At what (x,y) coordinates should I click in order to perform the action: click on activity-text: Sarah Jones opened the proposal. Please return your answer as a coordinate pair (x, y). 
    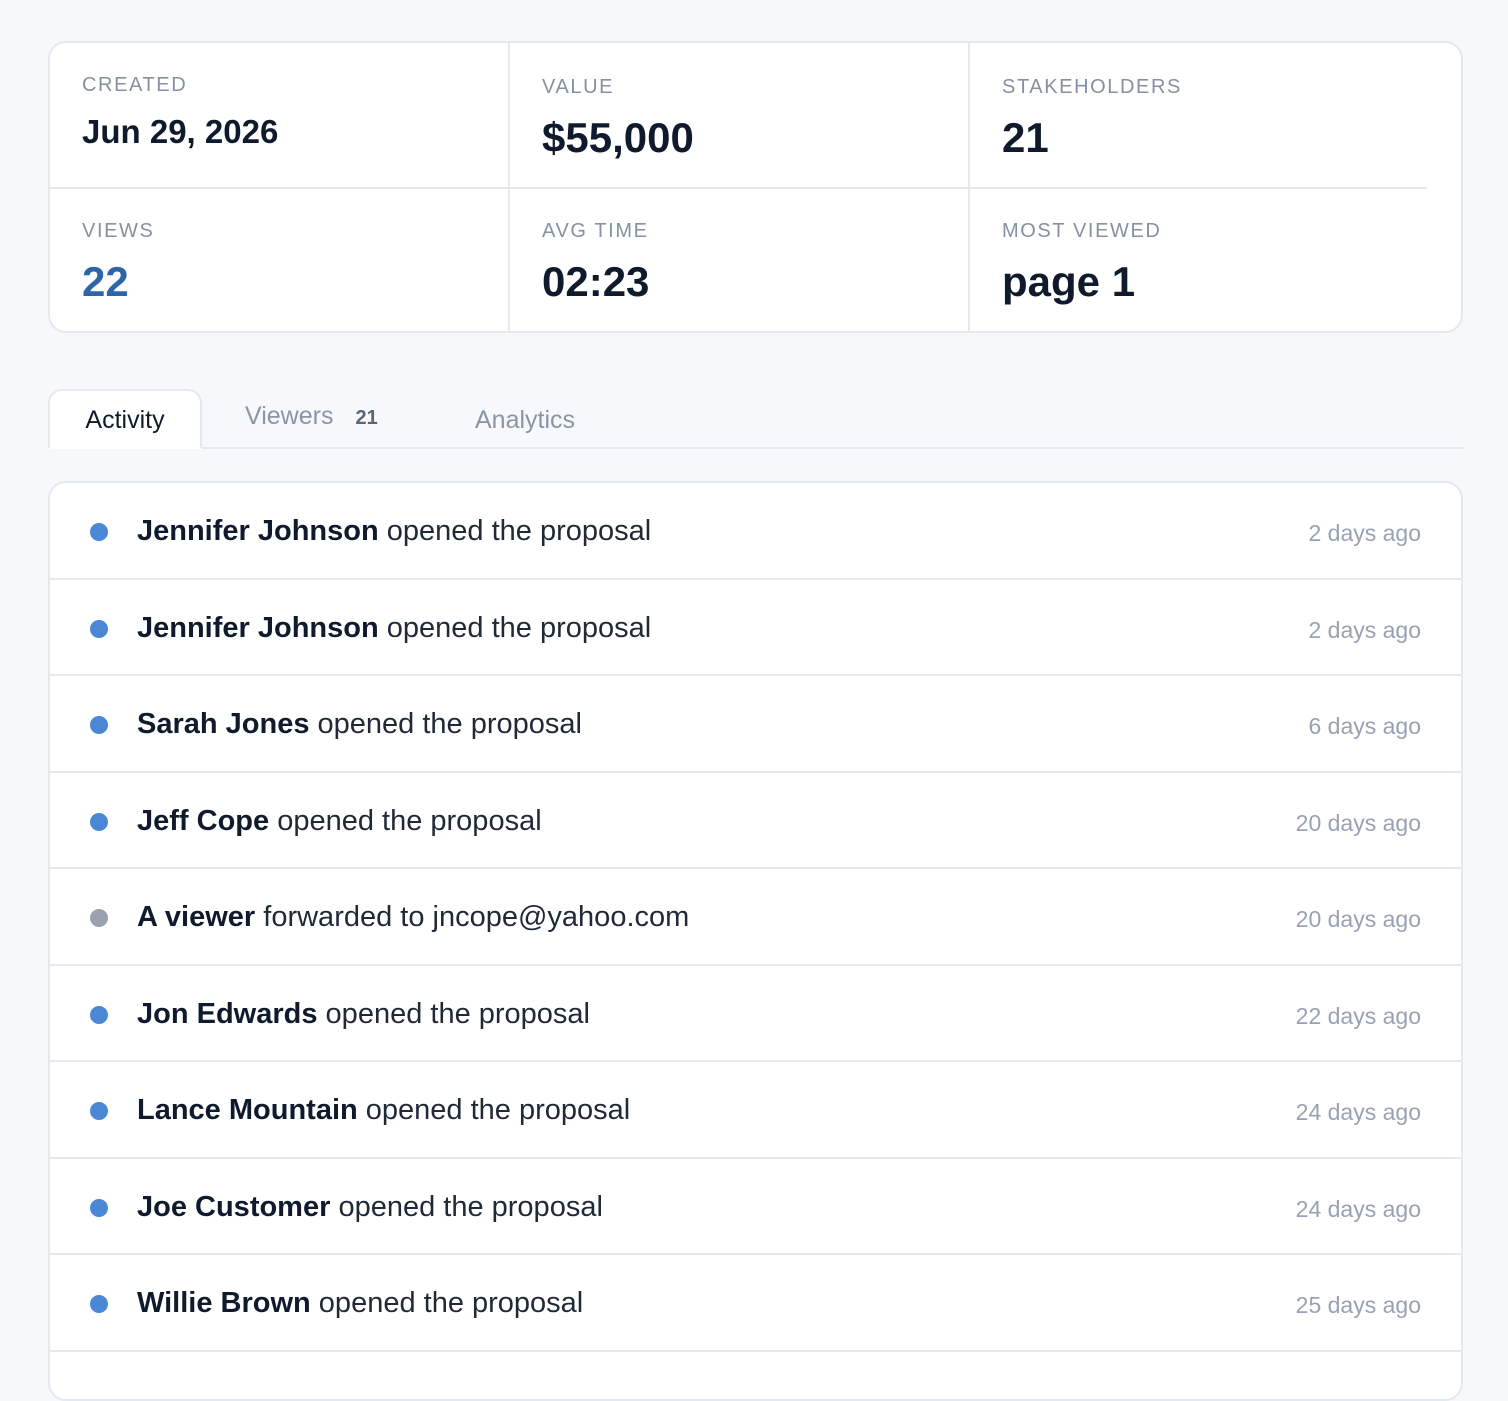
    Looking at the image, I should click on (359, 724).